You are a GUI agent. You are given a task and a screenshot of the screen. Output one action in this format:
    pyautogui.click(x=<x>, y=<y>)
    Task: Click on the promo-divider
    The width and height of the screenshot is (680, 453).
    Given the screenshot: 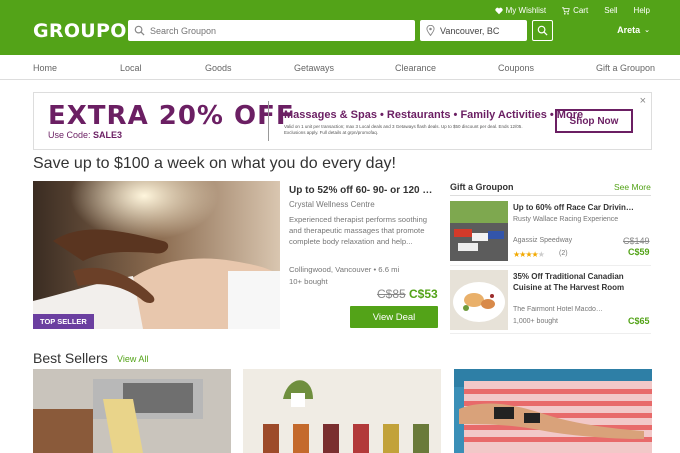 What is the action you would take?
    pyautogui.click(x=268, y=121)
    